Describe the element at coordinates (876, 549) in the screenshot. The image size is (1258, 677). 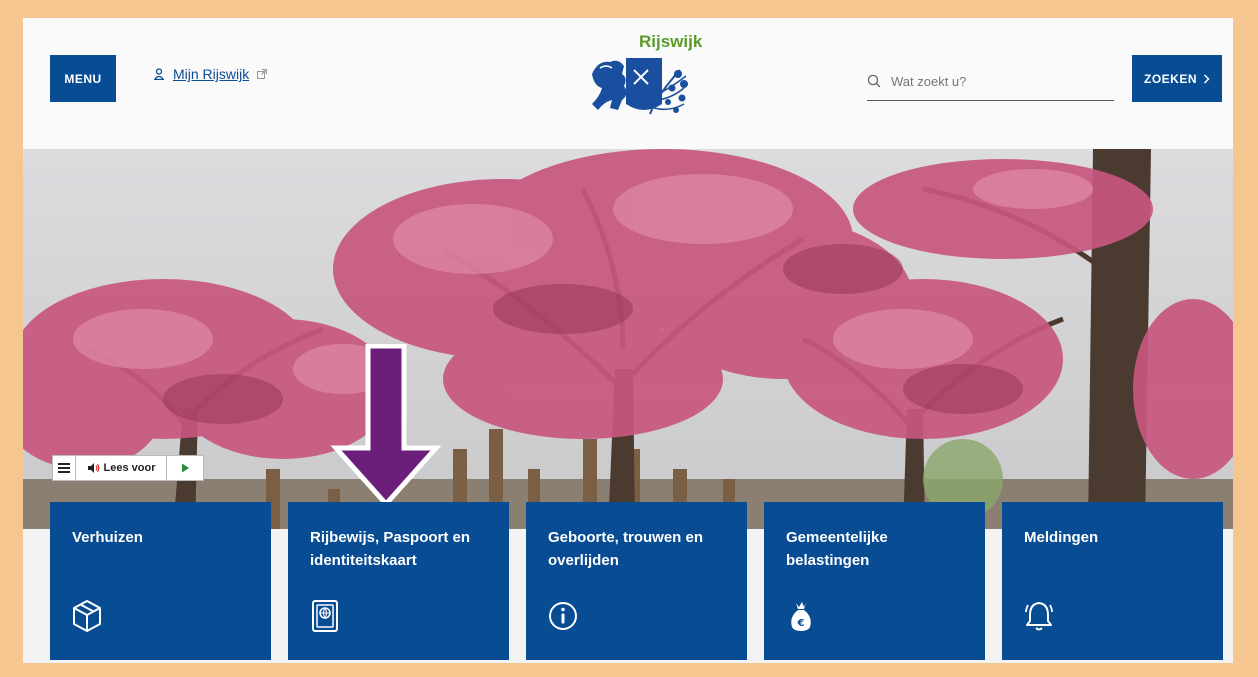
I see `tile-label: Gemeentelijke belastingen` at that location.